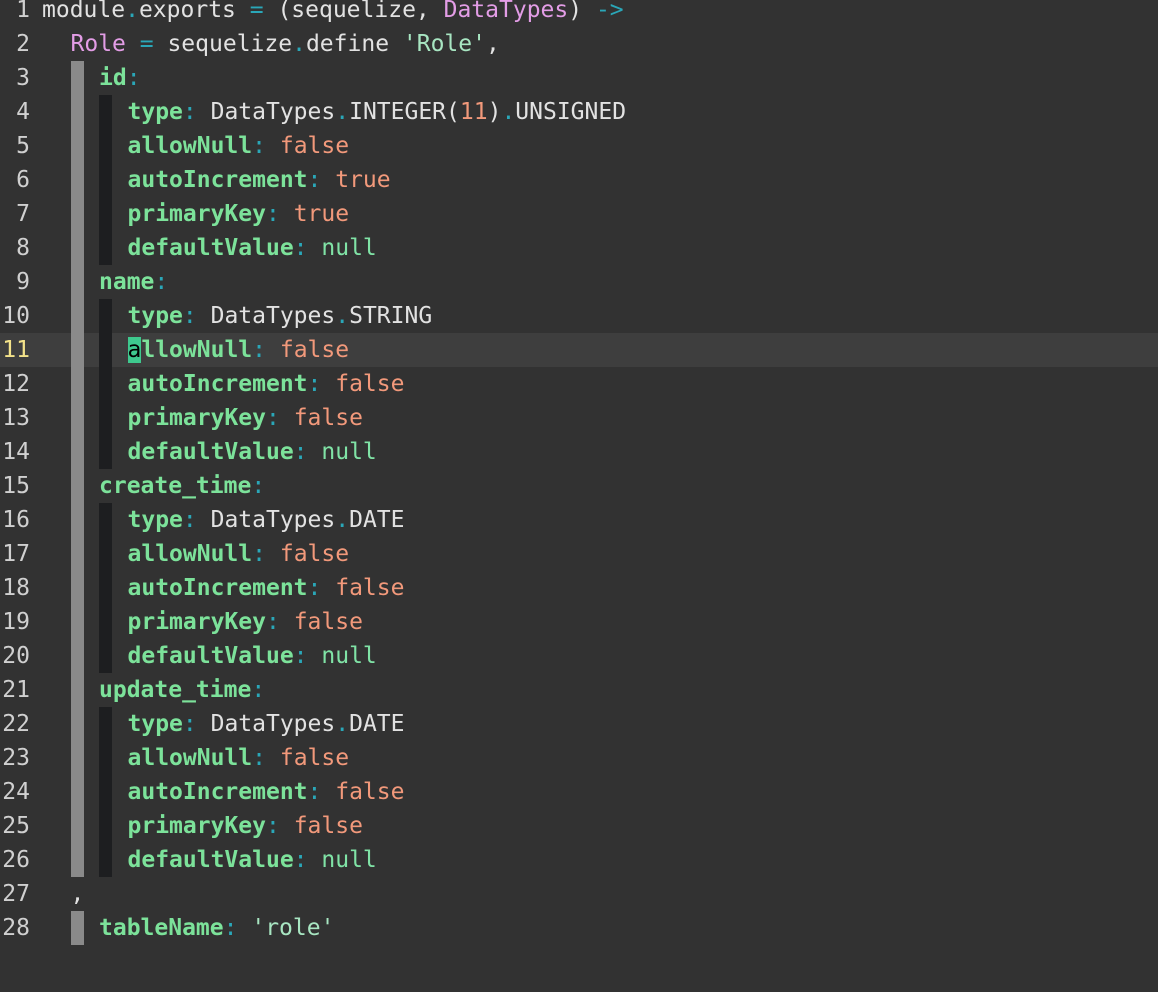 The height and width of the screenshot is (992, 1158). Describe the element at coordinates (259, 180) in the screenshot. I see `code-text: autoIncrement: true` at that location.